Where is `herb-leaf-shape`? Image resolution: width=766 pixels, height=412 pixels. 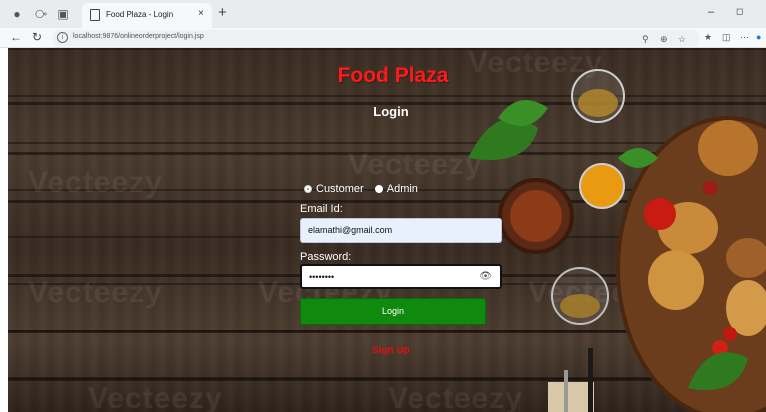 herb-leaf-shape is located at coordinates (523, 113).